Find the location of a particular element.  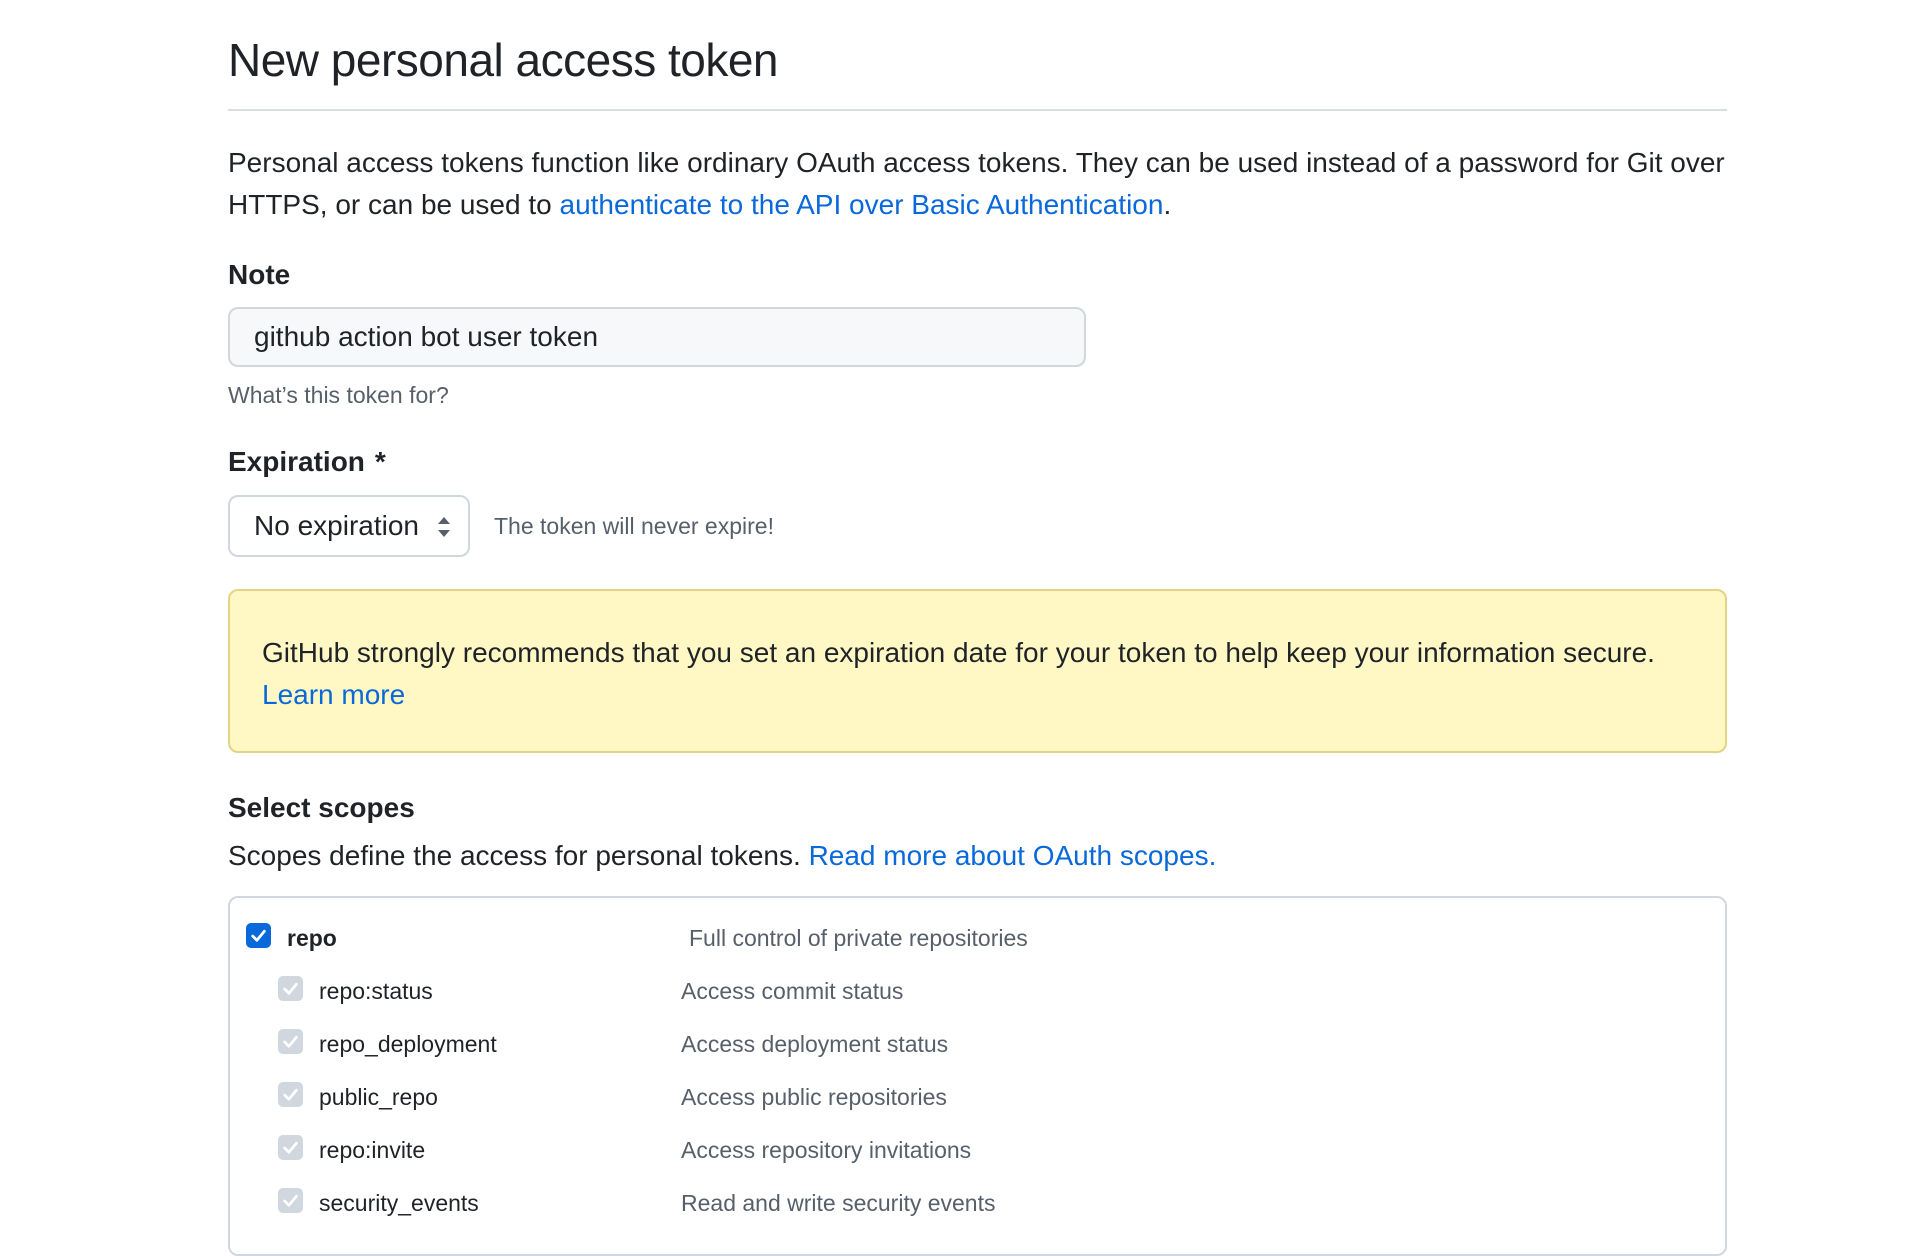

required-marker: * is located at coordinates (380, 461).